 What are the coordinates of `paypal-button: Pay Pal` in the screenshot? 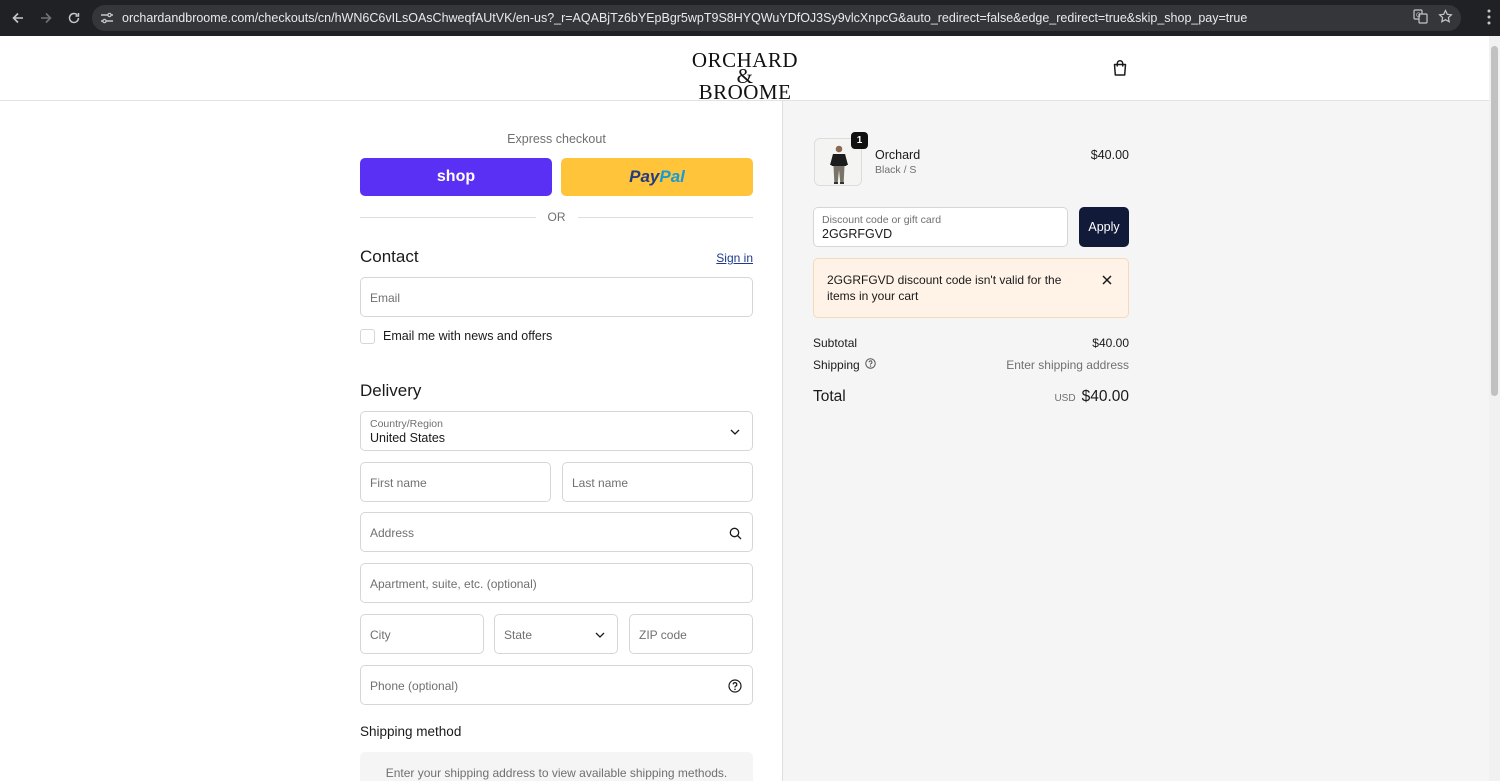 It's located at (657, 177).